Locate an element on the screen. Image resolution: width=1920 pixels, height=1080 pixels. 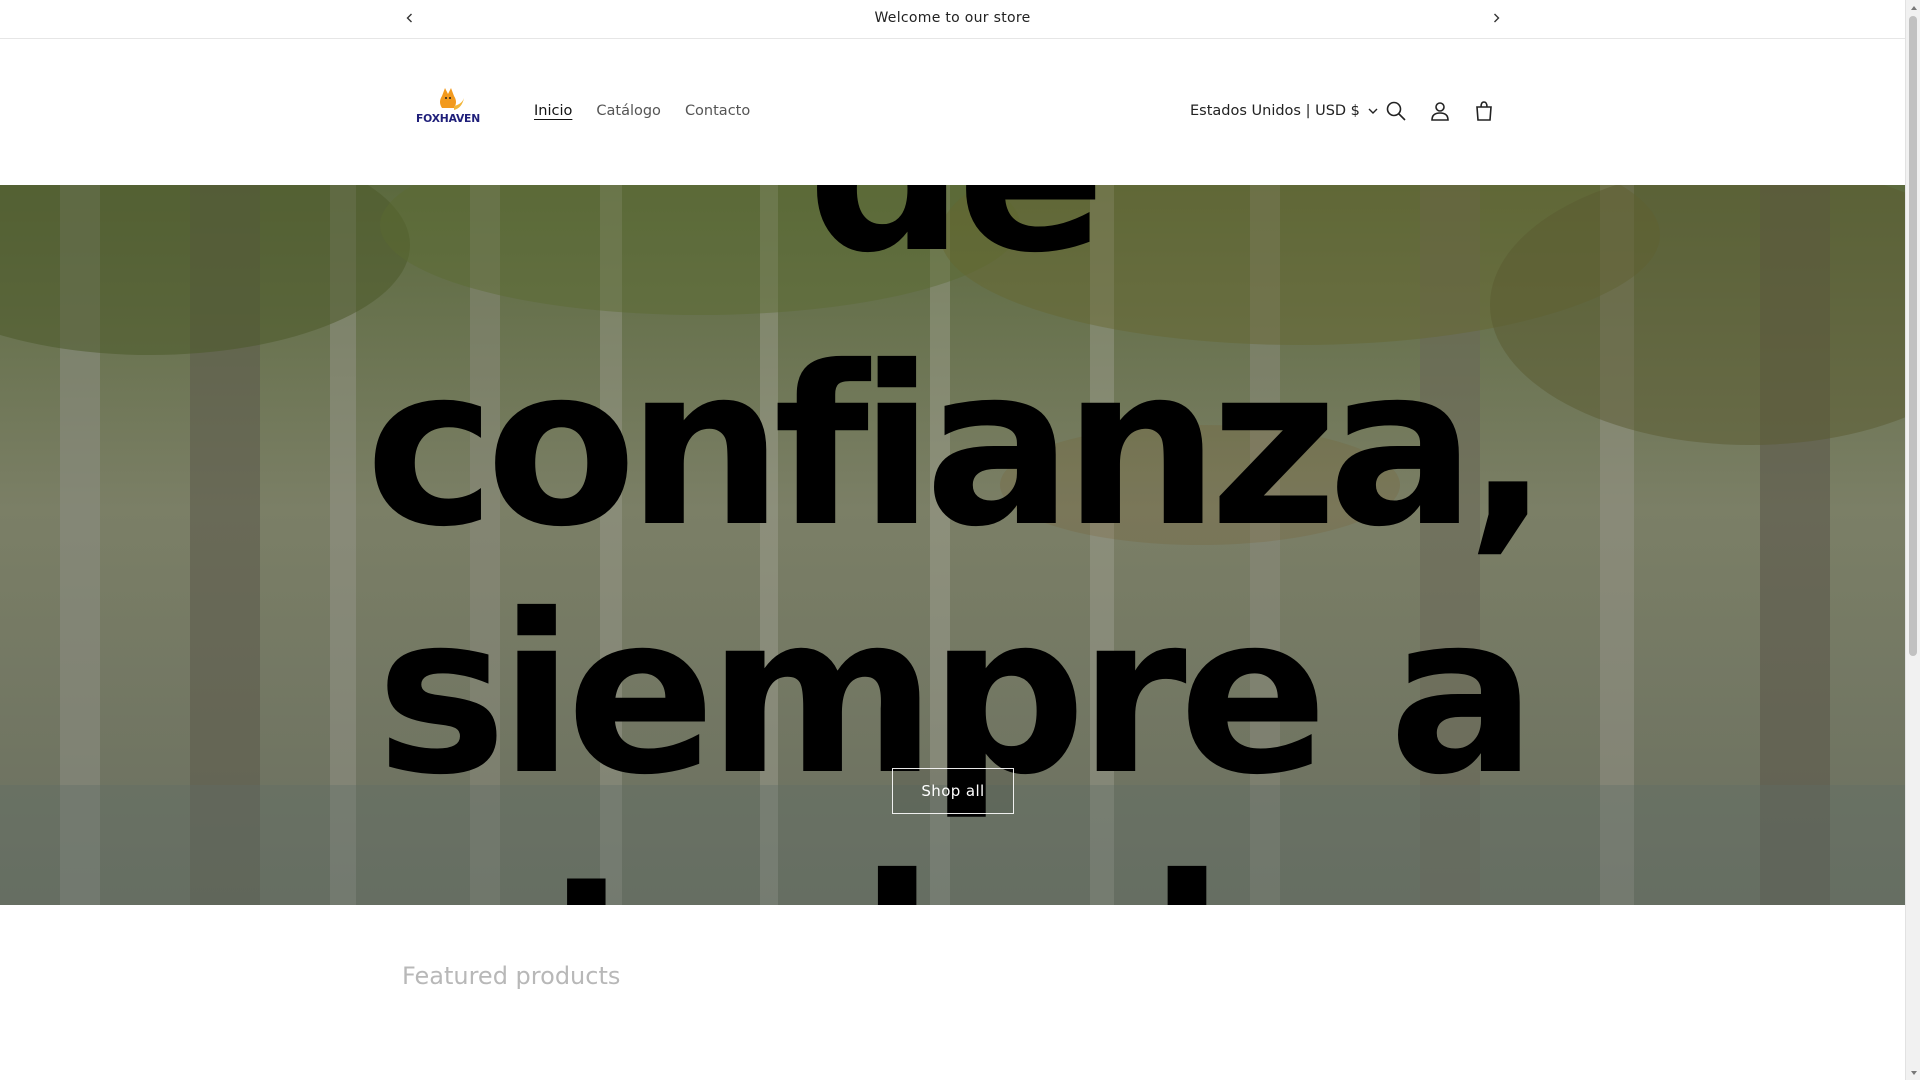
announcement-text: Welcome to our store is located at coordinates (952, 18).